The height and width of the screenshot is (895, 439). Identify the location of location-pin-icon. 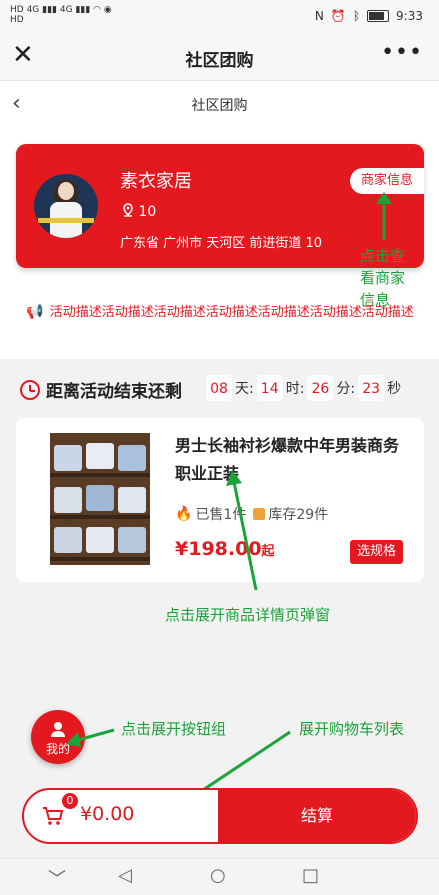
(128, 210).